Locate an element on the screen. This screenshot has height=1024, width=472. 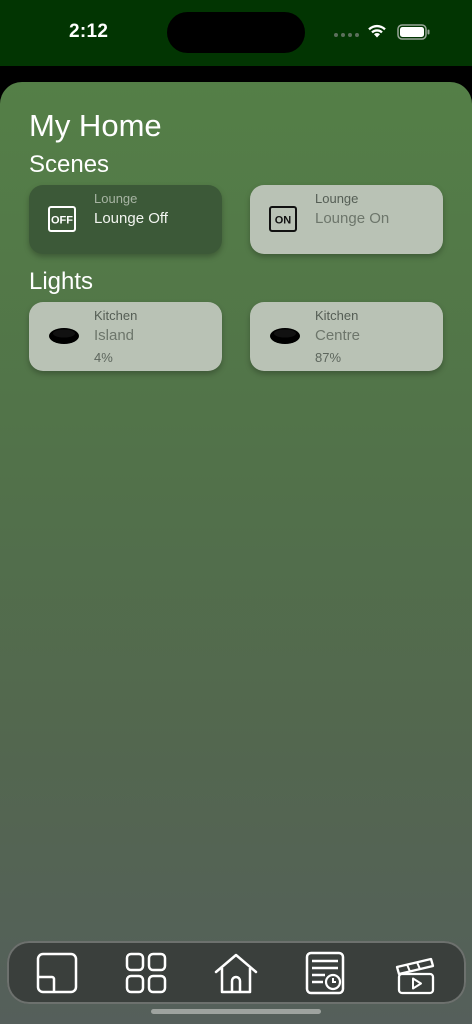
svg-text: OFF is located at coordinates (62, 221).